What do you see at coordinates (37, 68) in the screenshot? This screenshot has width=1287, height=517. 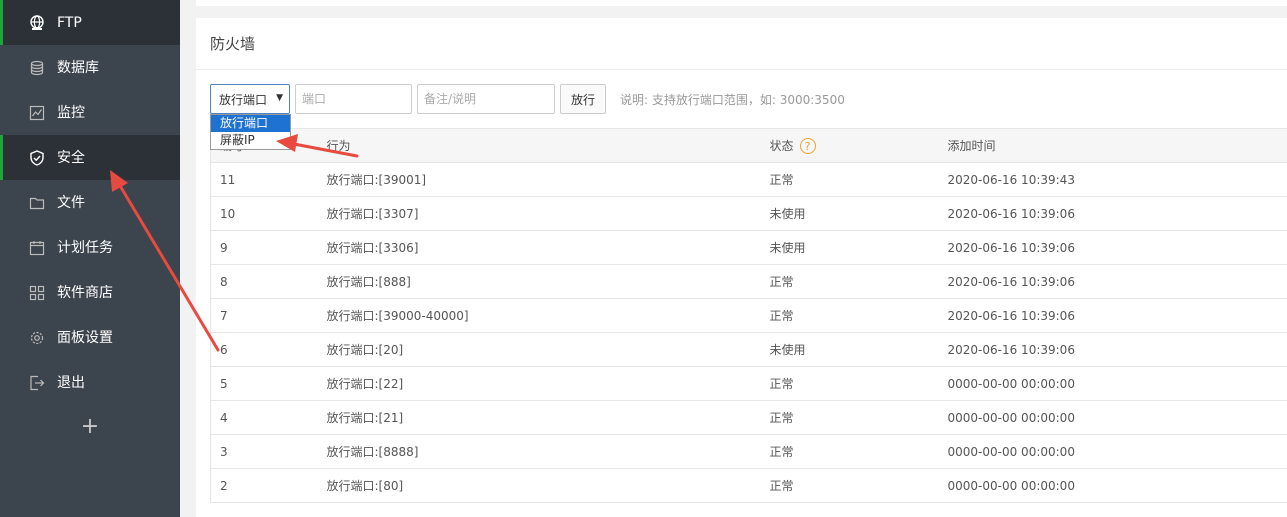 I see `database-icon` at bounding box center [37, 68].